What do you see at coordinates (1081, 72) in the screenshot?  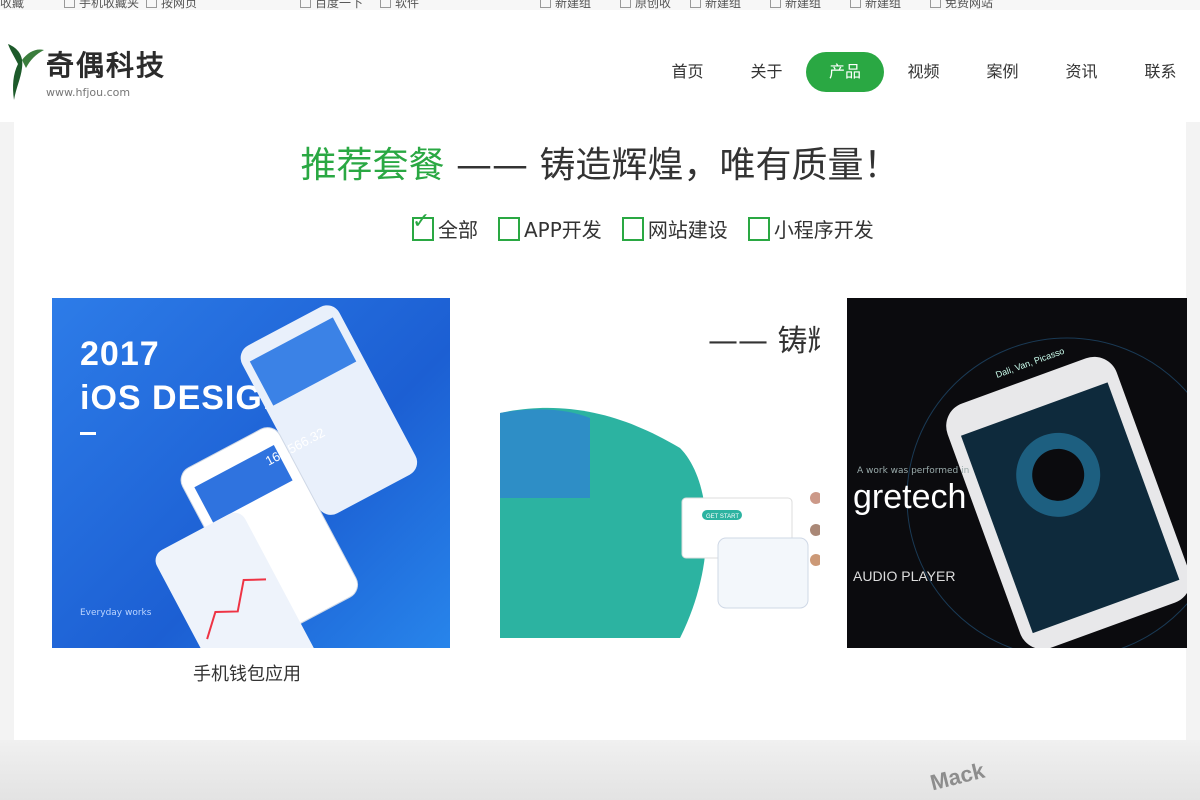 I see `nav-news: 资讯` at bounding box center [1081, 72].